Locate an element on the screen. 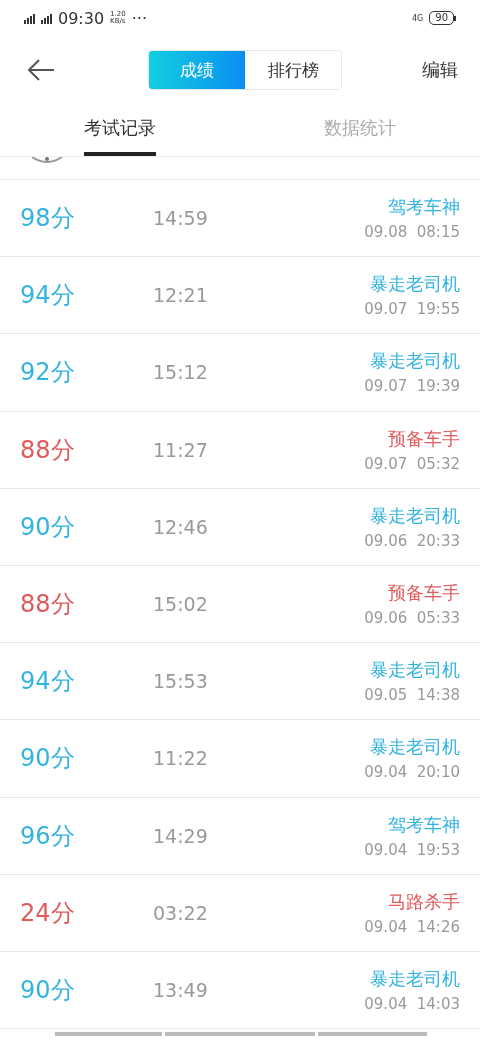 This screenshot has width=480, height=1041. exam-date: 09.08 08:15 is located at coordinates (412, 232).